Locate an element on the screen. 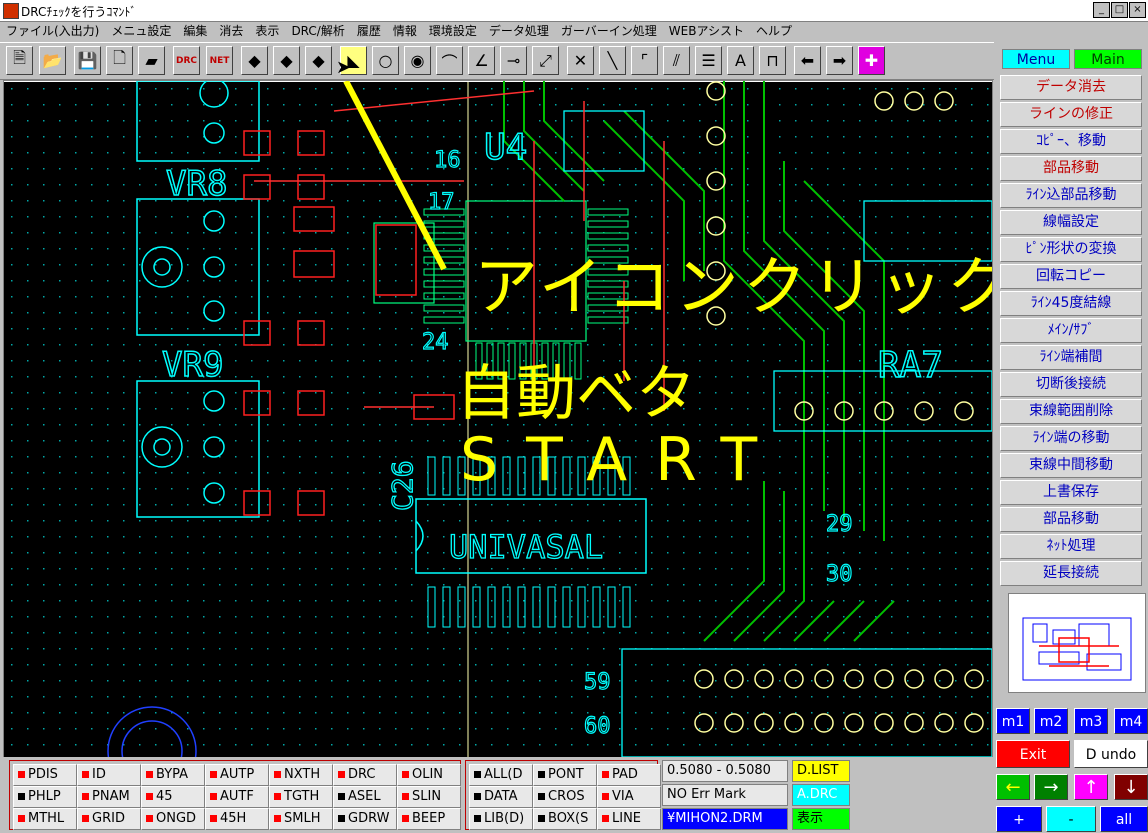  mode-m4-button: m4 is located at coordinates (1131, 721).